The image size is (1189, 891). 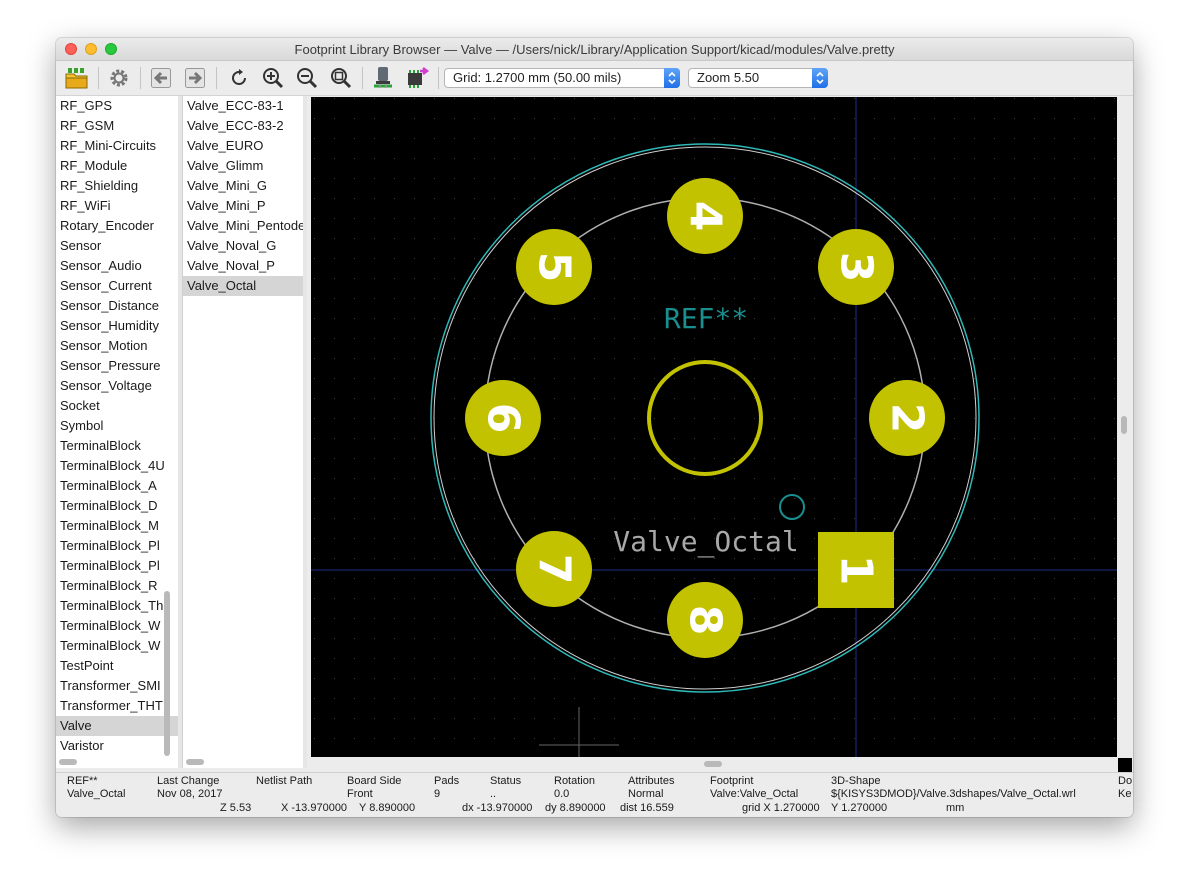 I want to click on library-list-hscrollbar, so click(x=68, y=762).